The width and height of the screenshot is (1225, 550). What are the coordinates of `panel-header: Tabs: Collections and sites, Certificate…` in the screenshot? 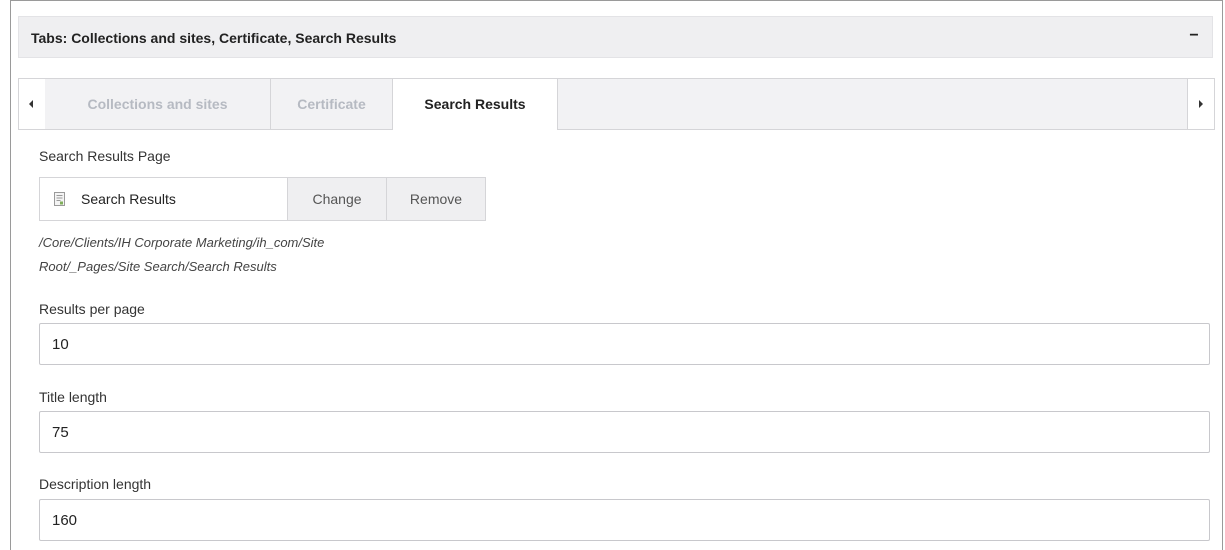 It's located at (615, 37).